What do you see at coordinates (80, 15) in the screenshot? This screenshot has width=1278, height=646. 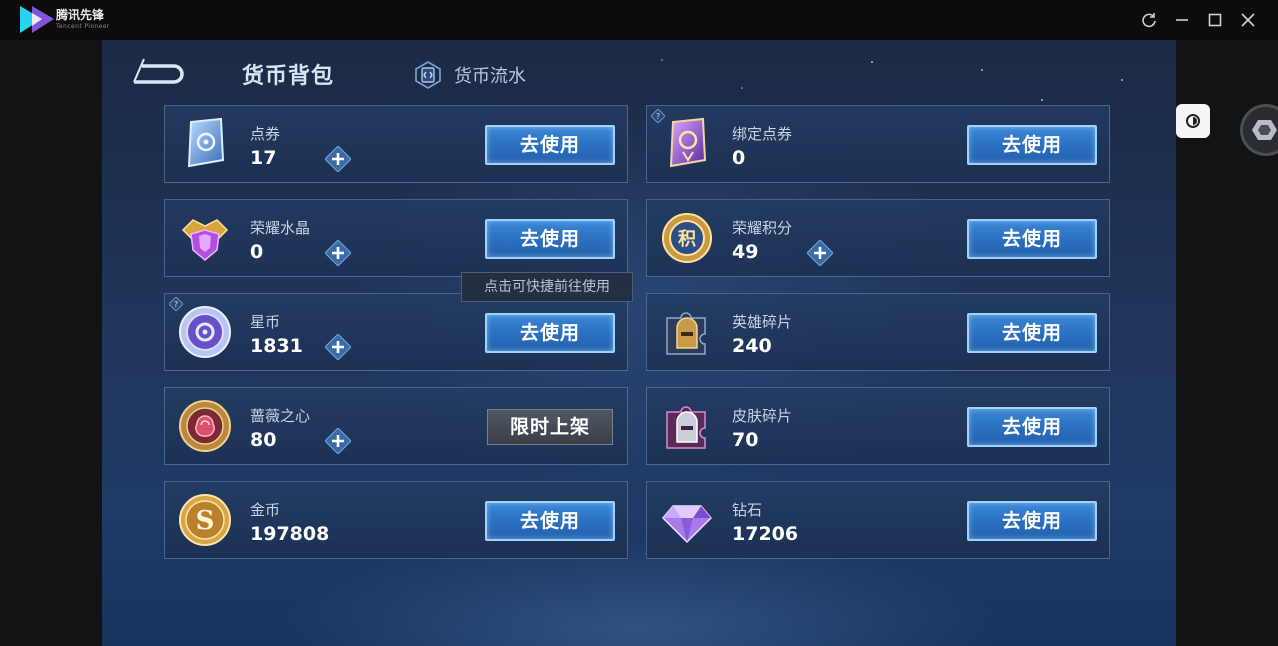 I see `app-name: 腾讯先锋` at bounding box center [80, 15].